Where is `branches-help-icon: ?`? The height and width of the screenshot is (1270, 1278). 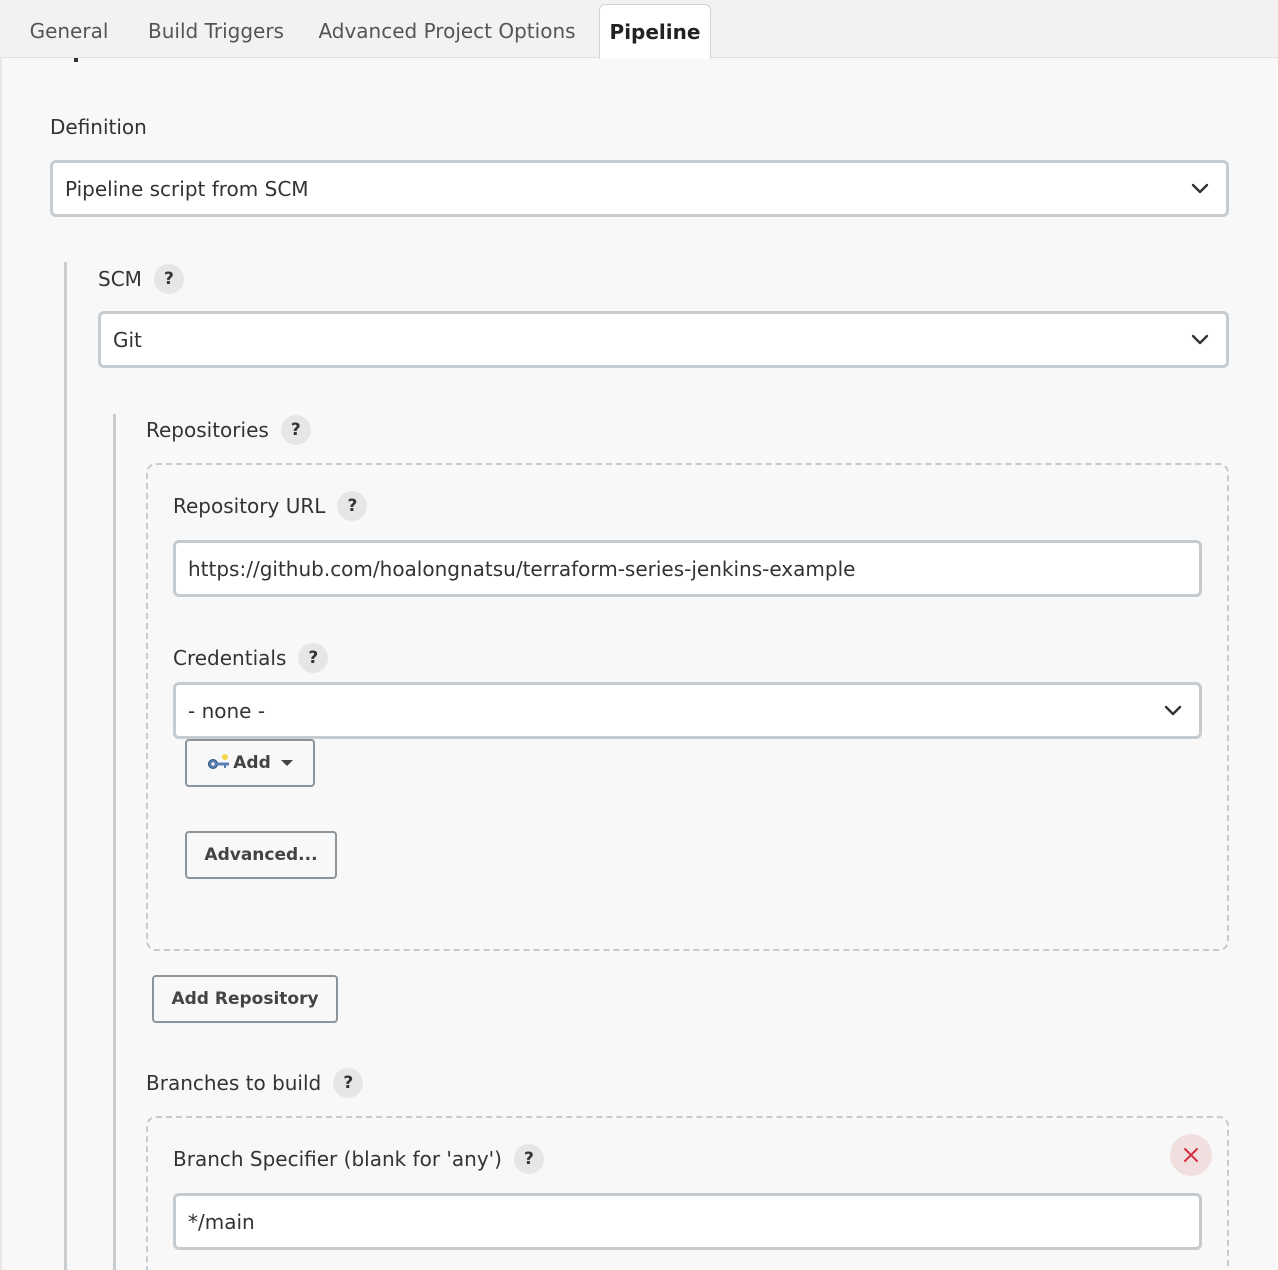
branches-help-icon: ? is located at coordinates (348, 1083).